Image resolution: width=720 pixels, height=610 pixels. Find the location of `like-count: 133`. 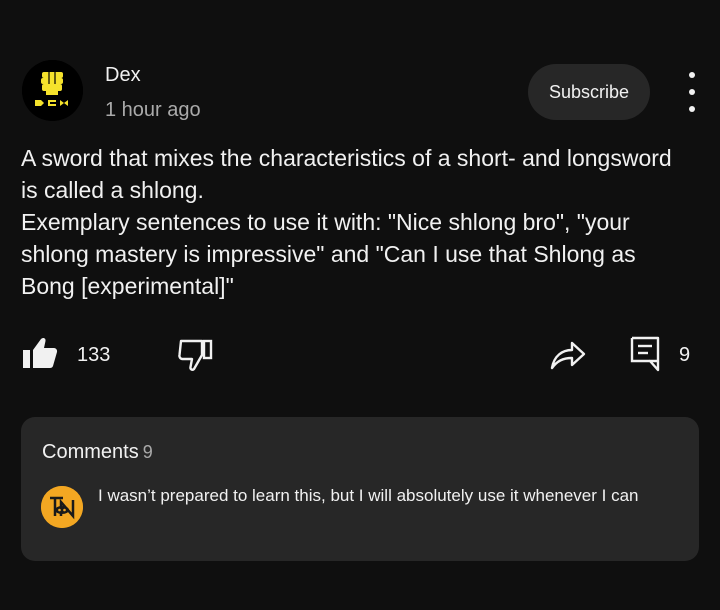

like-count: 133 is located at coordinates (94, 355).